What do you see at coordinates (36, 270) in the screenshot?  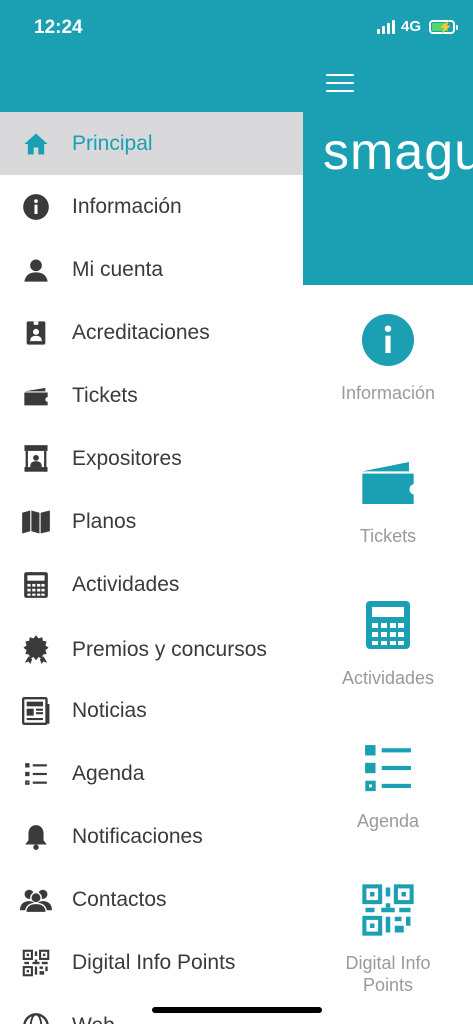 I see `user-icon` at bounding box center [36, 270].